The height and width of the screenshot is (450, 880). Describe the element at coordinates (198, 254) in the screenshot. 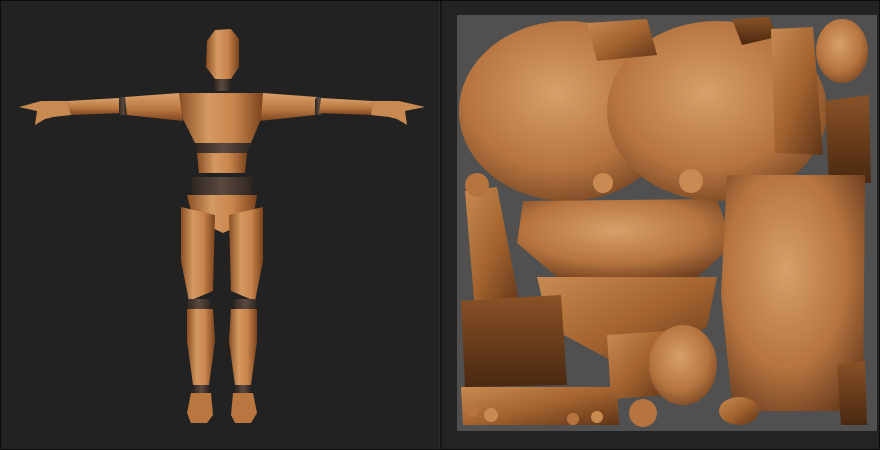

I see `left-thigh` at that location.